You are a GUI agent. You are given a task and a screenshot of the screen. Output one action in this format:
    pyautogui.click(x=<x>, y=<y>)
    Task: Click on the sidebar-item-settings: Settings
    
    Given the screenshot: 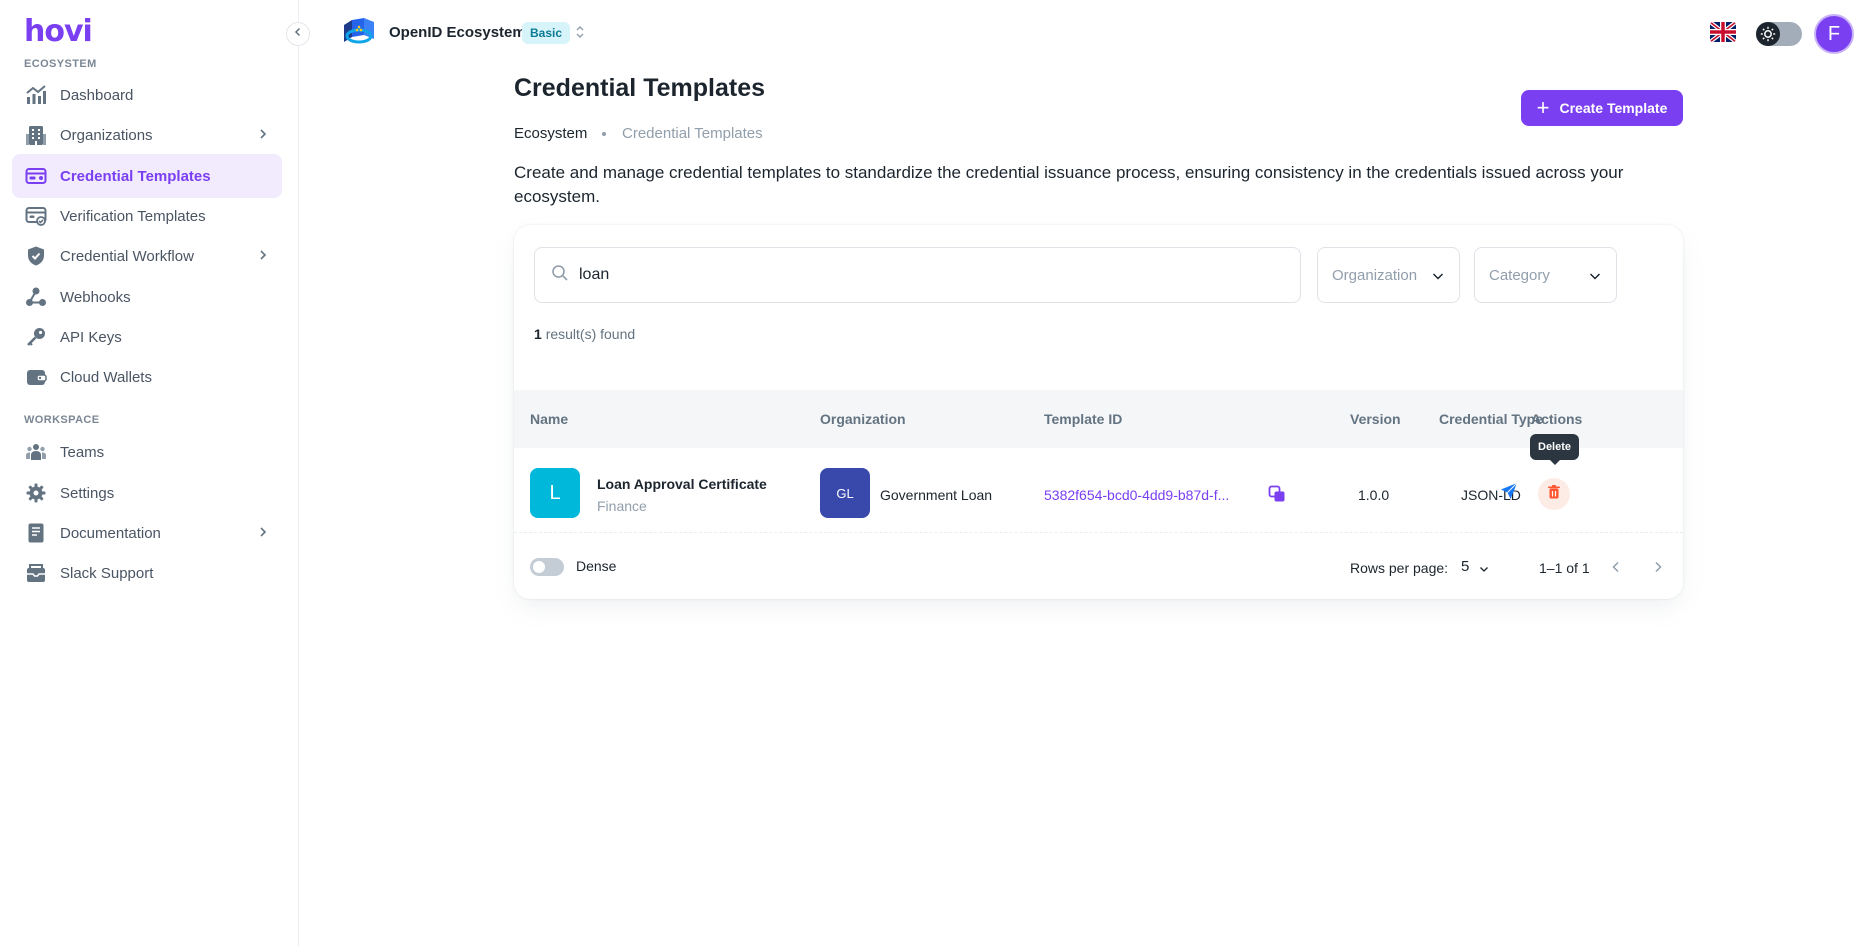 What is the action you would take?
    pyautogui.click(x=147, y=493)
    